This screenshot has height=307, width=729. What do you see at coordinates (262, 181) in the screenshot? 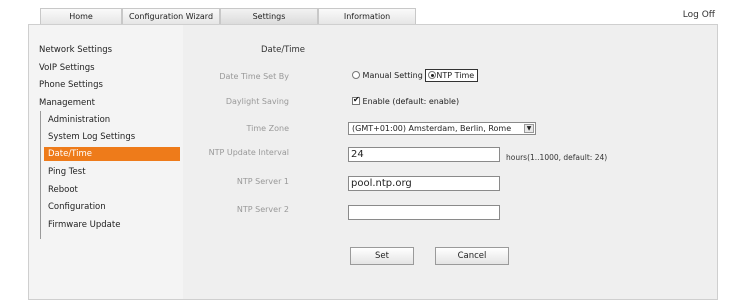
I see `ntp-server-1-label: NTP Server 1` at bounding box center [262, 181].